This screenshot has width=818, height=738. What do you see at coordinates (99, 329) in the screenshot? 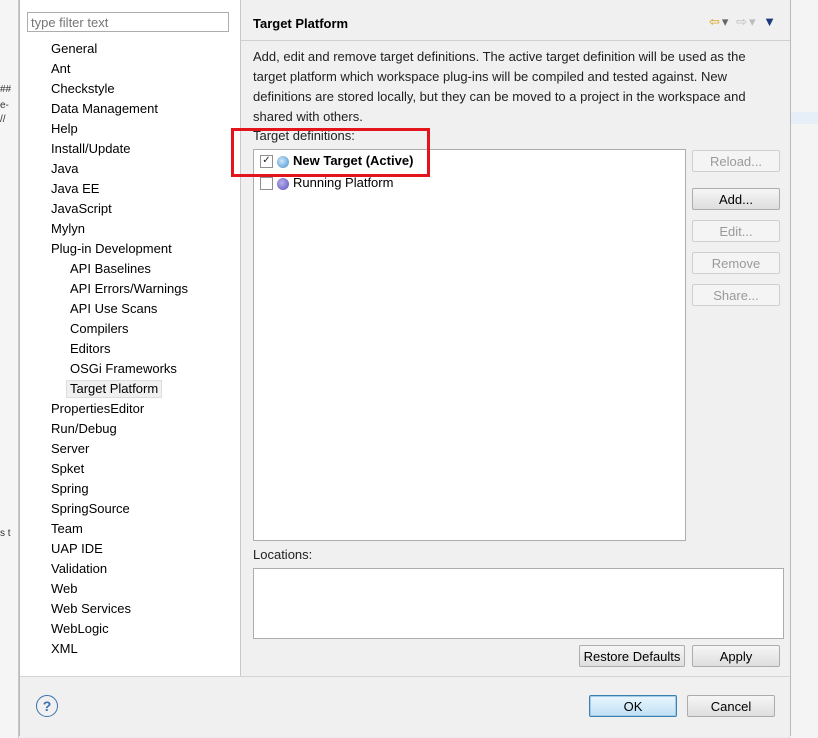
I see `tree-item-compilers: Compilers` at bounding box center [99, 329].